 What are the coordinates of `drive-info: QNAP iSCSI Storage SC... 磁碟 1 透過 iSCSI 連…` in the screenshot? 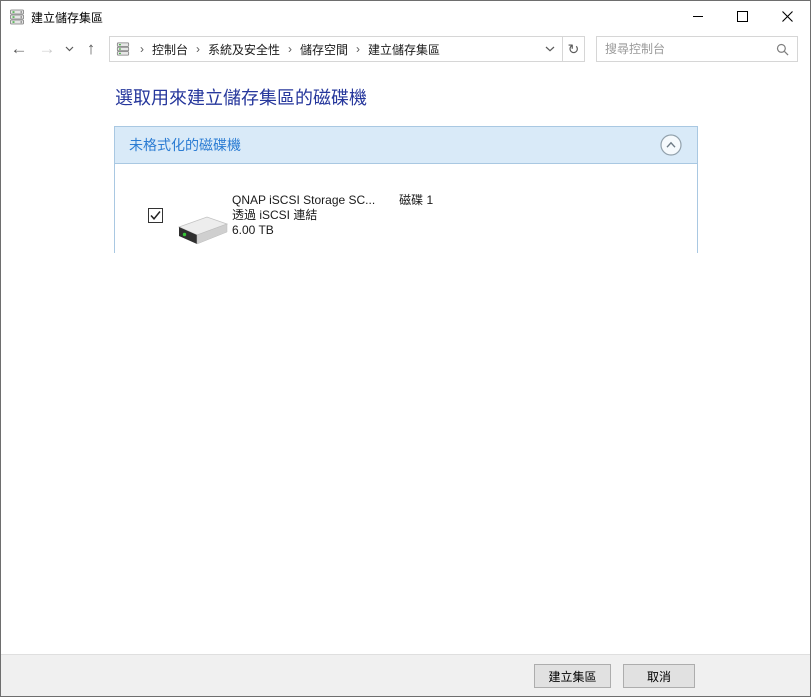 It's located at (332, 215).